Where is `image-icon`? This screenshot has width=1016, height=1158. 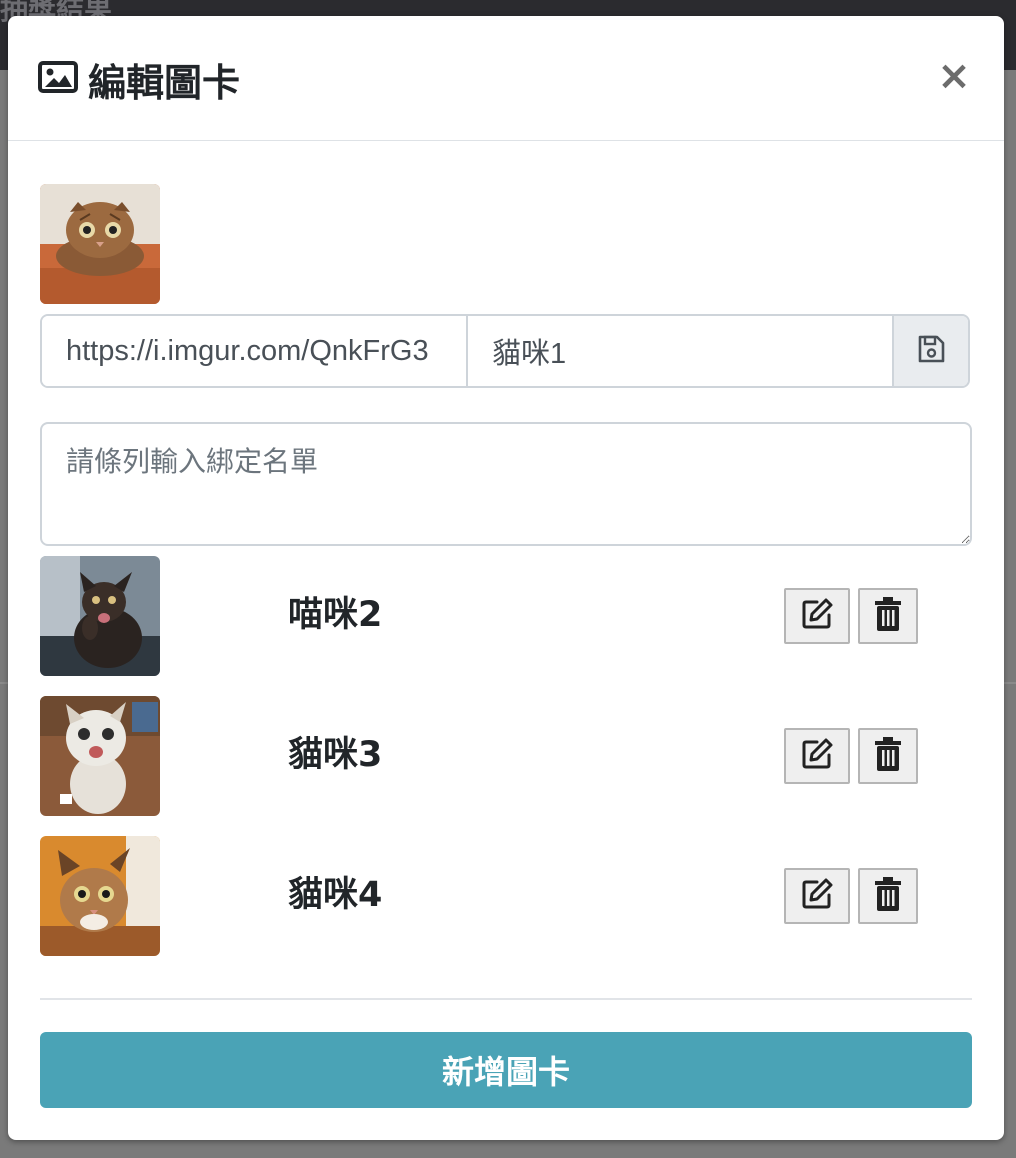 image-icon is located at coordinates (58, 77).